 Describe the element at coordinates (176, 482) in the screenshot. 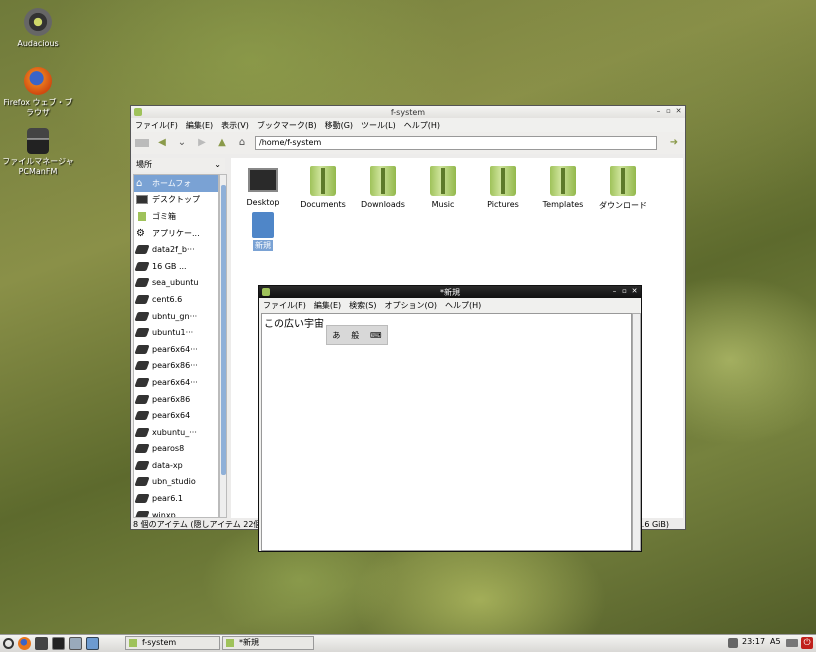

I see `sidebar-item-drive: ubn_studio` at that location.